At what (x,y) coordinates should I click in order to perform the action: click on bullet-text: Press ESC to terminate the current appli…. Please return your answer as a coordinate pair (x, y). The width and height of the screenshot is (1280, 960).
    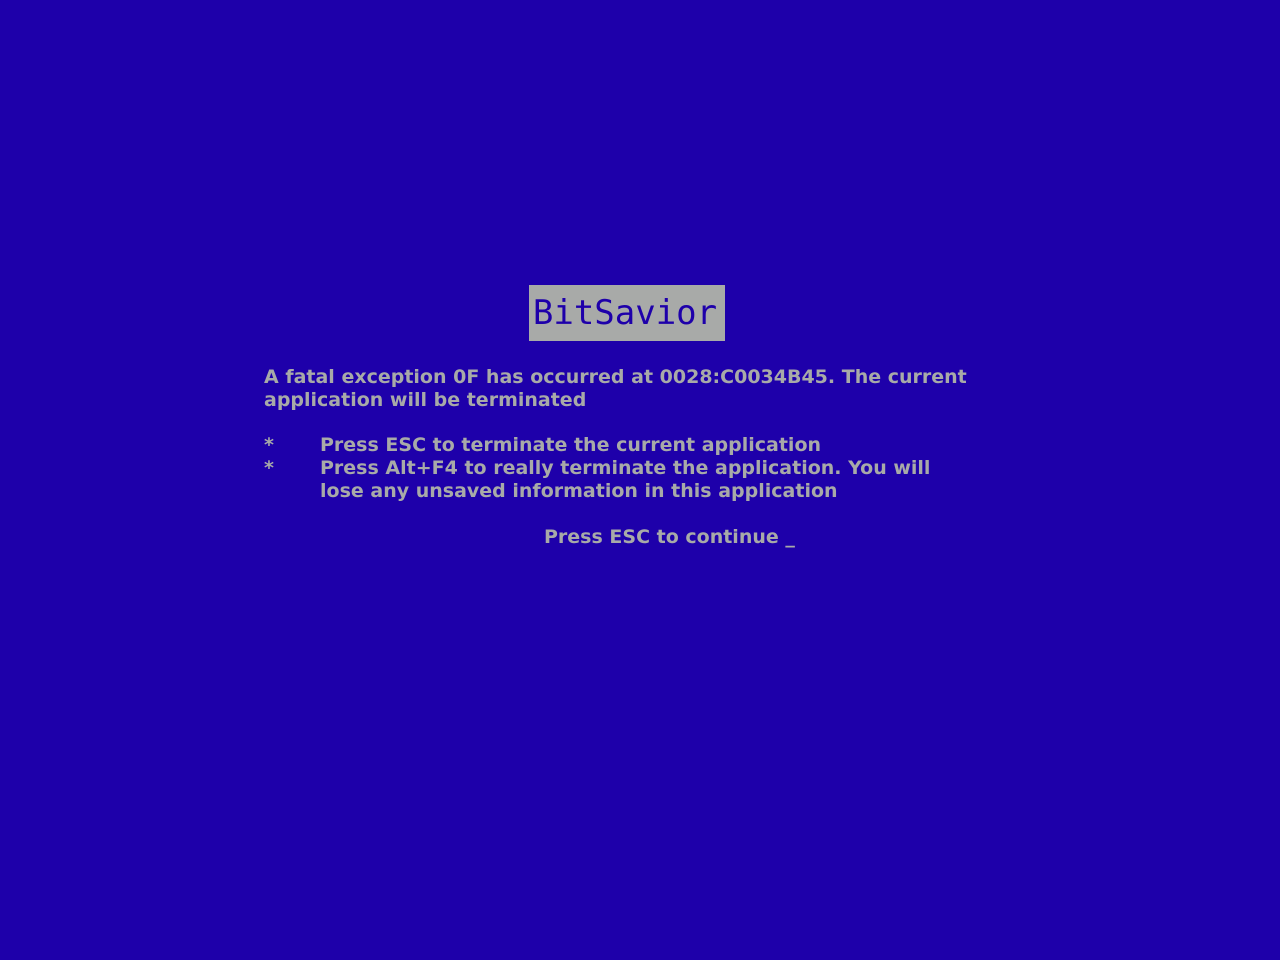
    Looking at the image, I should click on (571, 445).